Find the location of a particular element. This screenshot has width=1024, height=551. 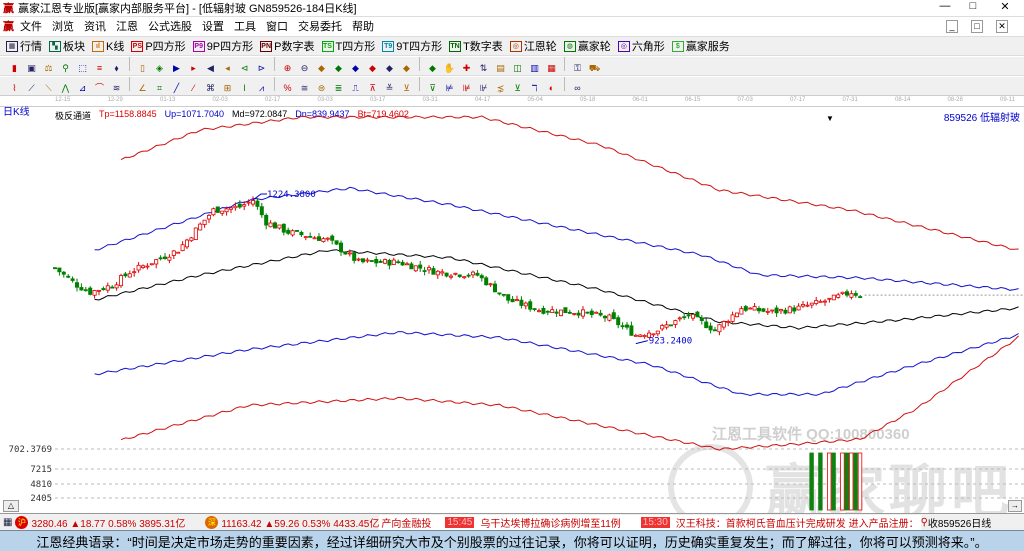

tool-icon: ⛟ is located at coordinates (594, 68).